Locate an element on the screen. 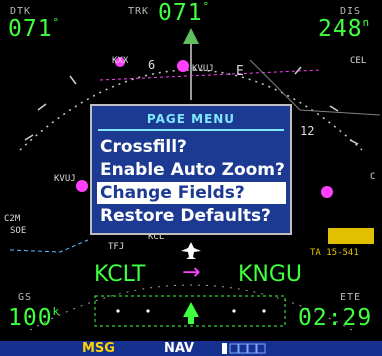 This screenshot has width=382, height=356. page-menu-title: PAGE MENU is located at coordinates (191, 119).